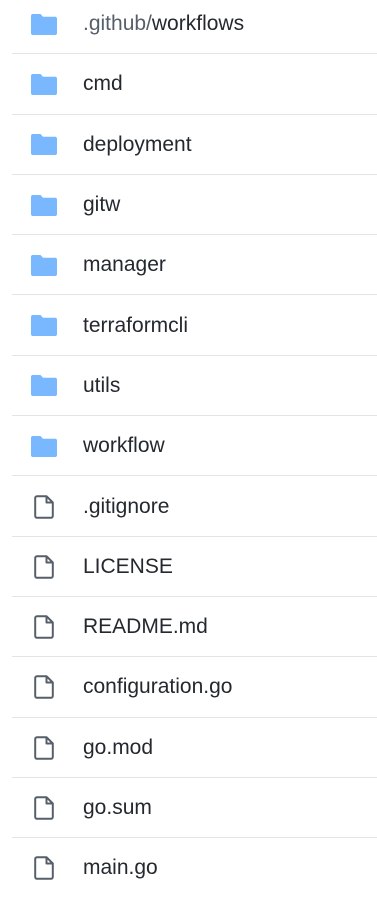  I want to click on list-item-gitw: gitw, so click(188, 205).